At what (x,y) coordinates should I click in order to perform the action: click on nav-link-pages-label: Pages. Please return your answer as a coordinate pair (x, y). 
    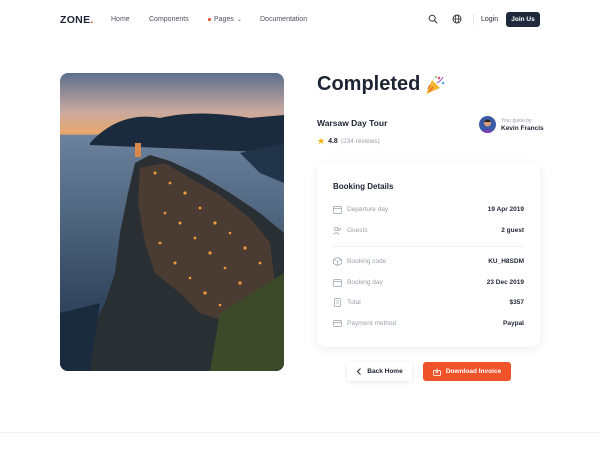
    Looking at the image, I should click on (224, 19).